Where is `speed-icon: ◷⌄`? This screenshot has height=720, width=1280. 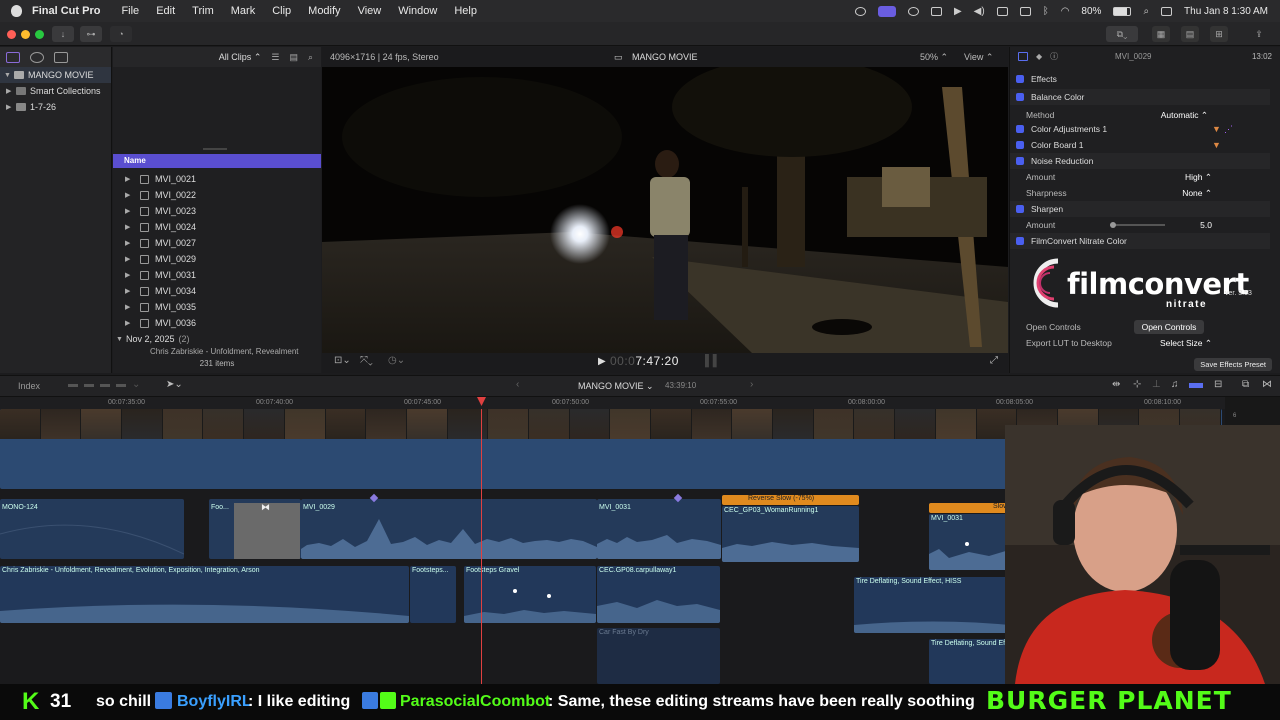
speed-icon: ◷⌄ is located at coordinates (396, 360).